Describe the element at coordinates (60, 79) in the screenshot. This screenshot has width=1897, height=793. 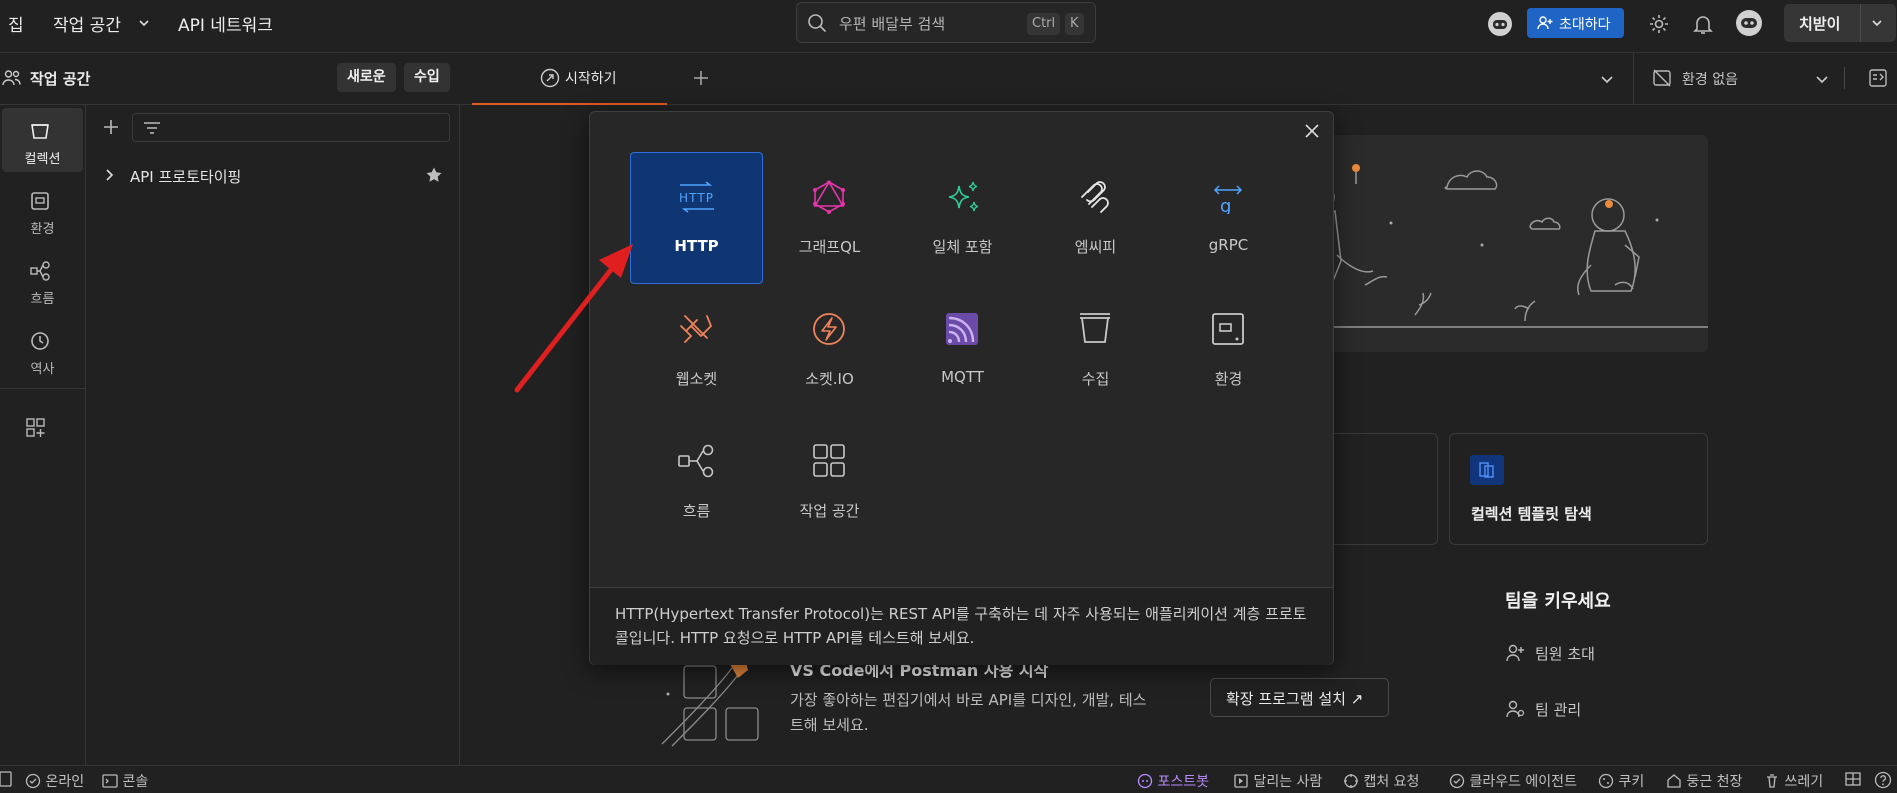
I see `sidebar-title: 작업 공간` at that location.